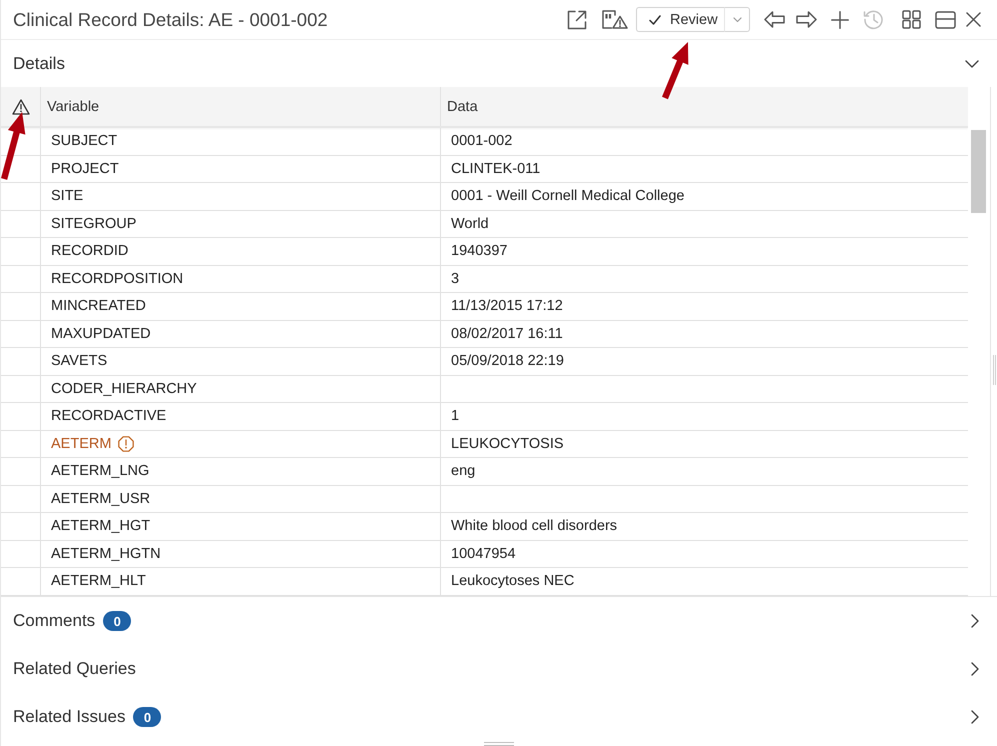  What do you see at coordinates (840, 19) in the screenshot?
I see `plus-icon` at bounding box center [840, 19].